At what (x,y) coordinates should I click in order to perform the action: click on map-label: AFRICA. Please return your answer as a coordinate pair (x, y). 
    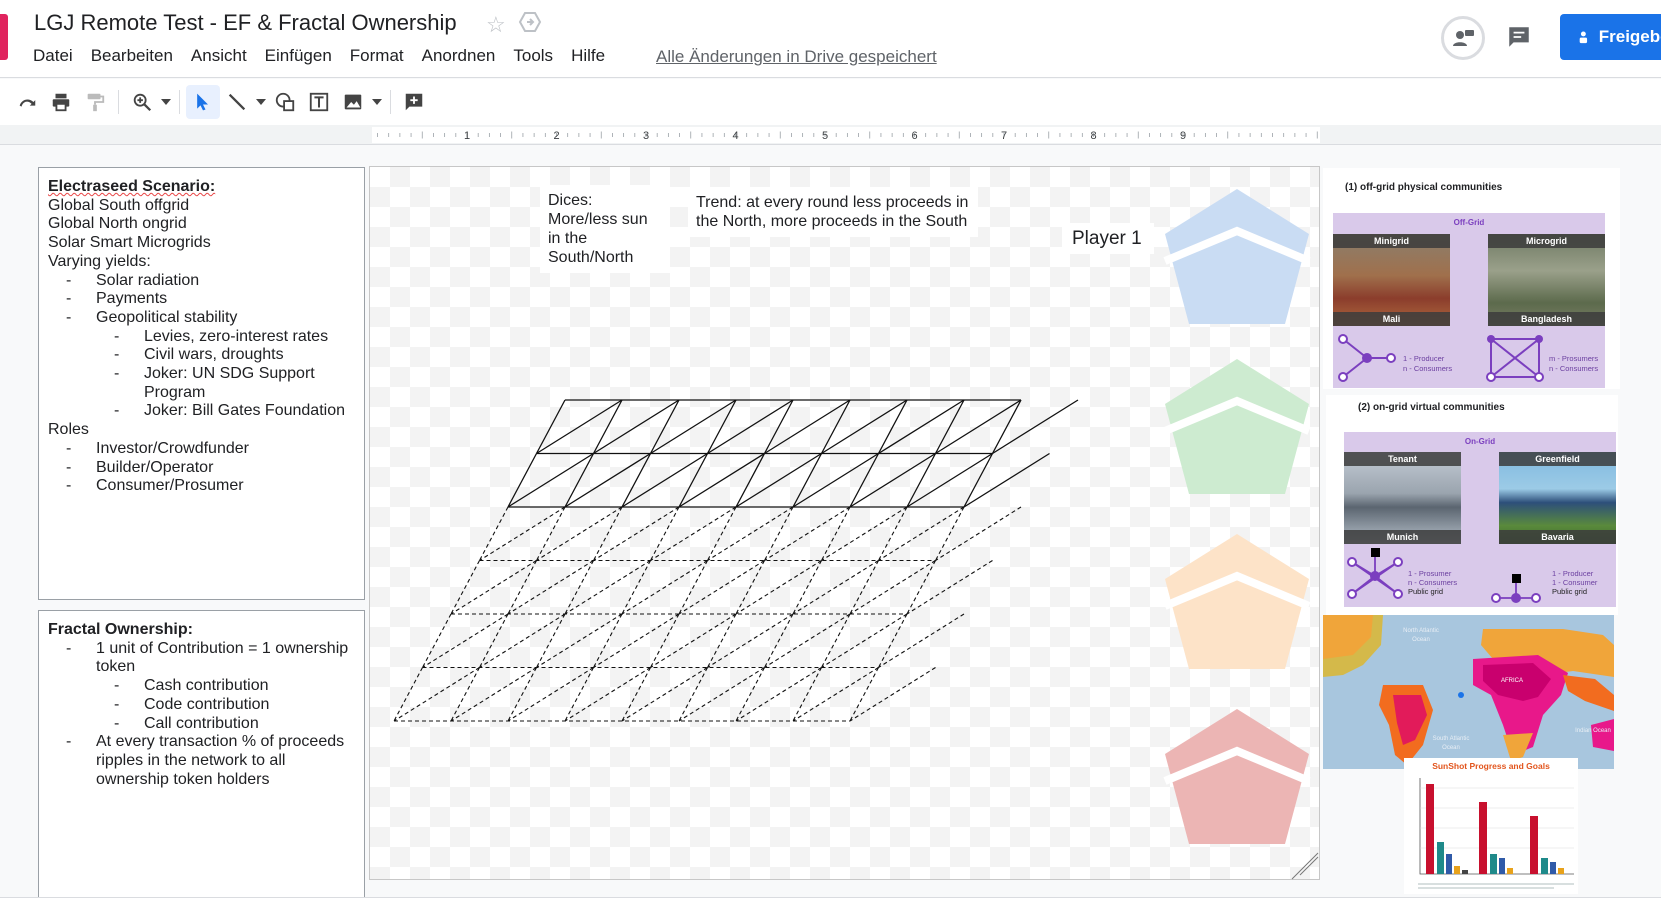
    Looking at the image, I should click on (1512, 681).